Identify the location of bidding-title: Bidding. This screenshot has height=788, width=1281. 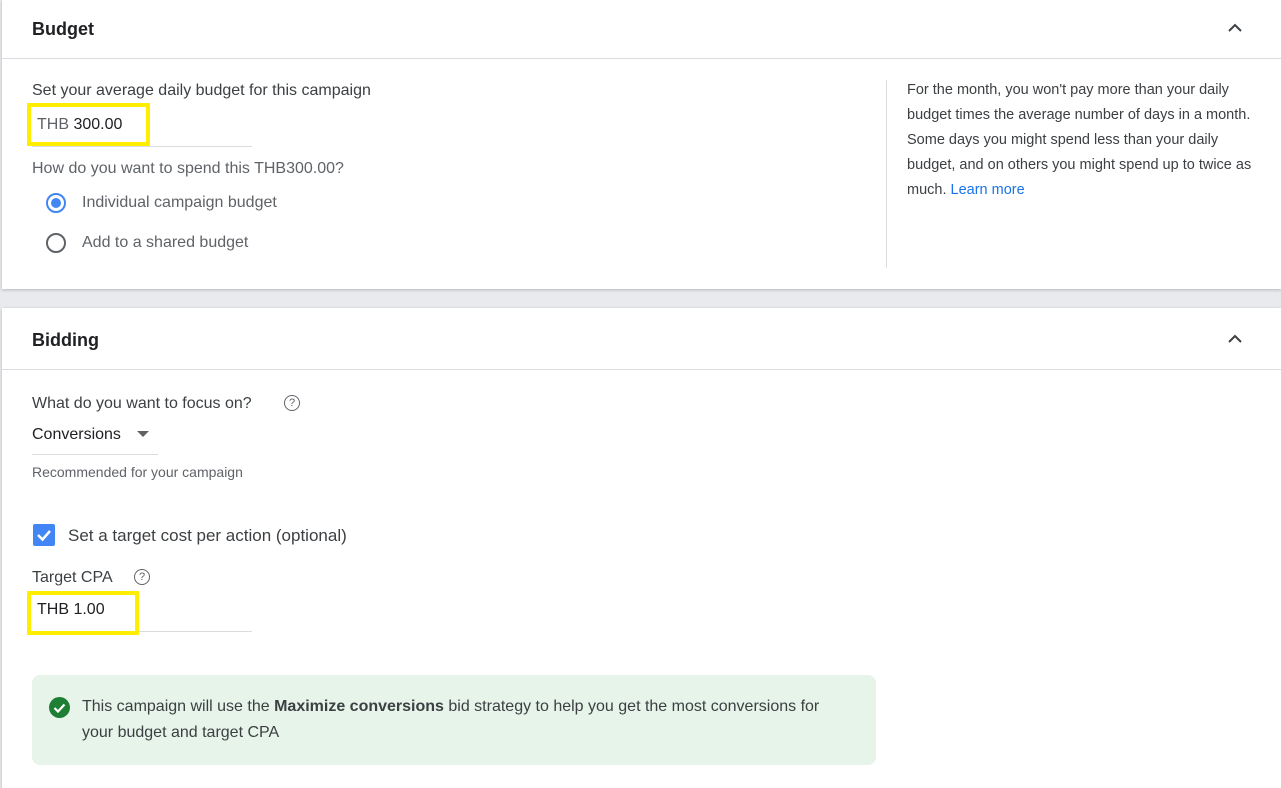
(65, 340).